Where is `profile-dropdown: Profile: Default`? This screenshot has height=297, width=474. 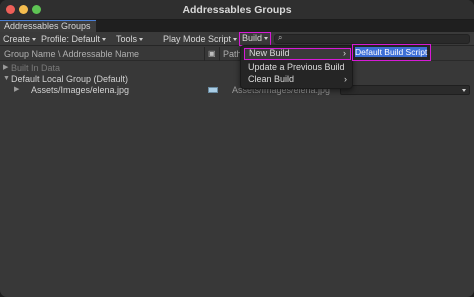
profile-dropdown: Profile: Default is located at coordinates (74, 39).